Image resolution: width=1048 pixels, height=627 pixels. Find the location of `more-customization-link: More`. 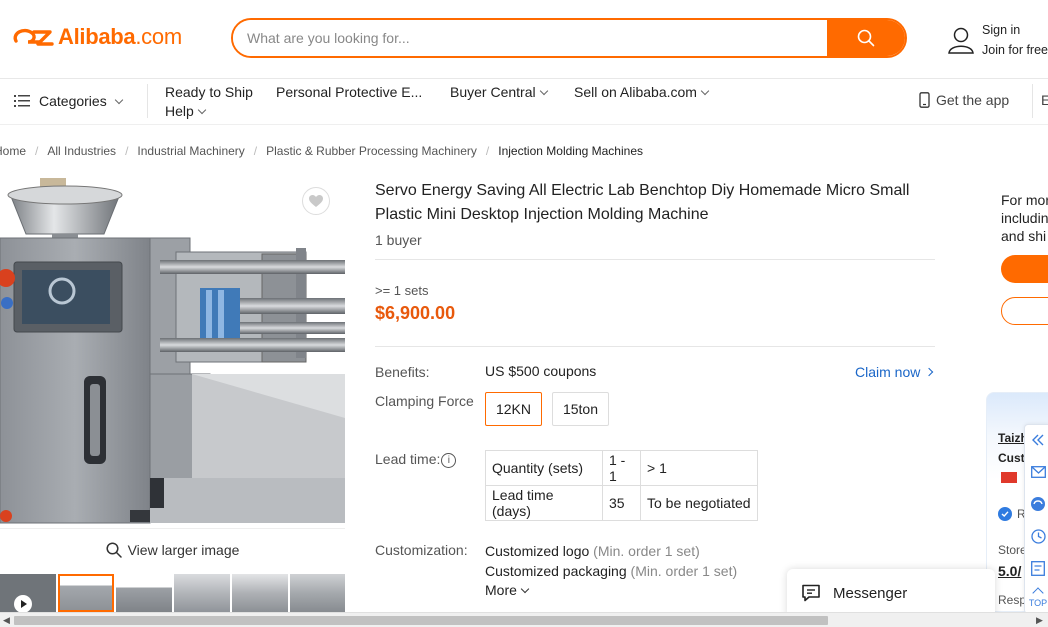

more-customization-link: More is located at coordinates (507, 590).